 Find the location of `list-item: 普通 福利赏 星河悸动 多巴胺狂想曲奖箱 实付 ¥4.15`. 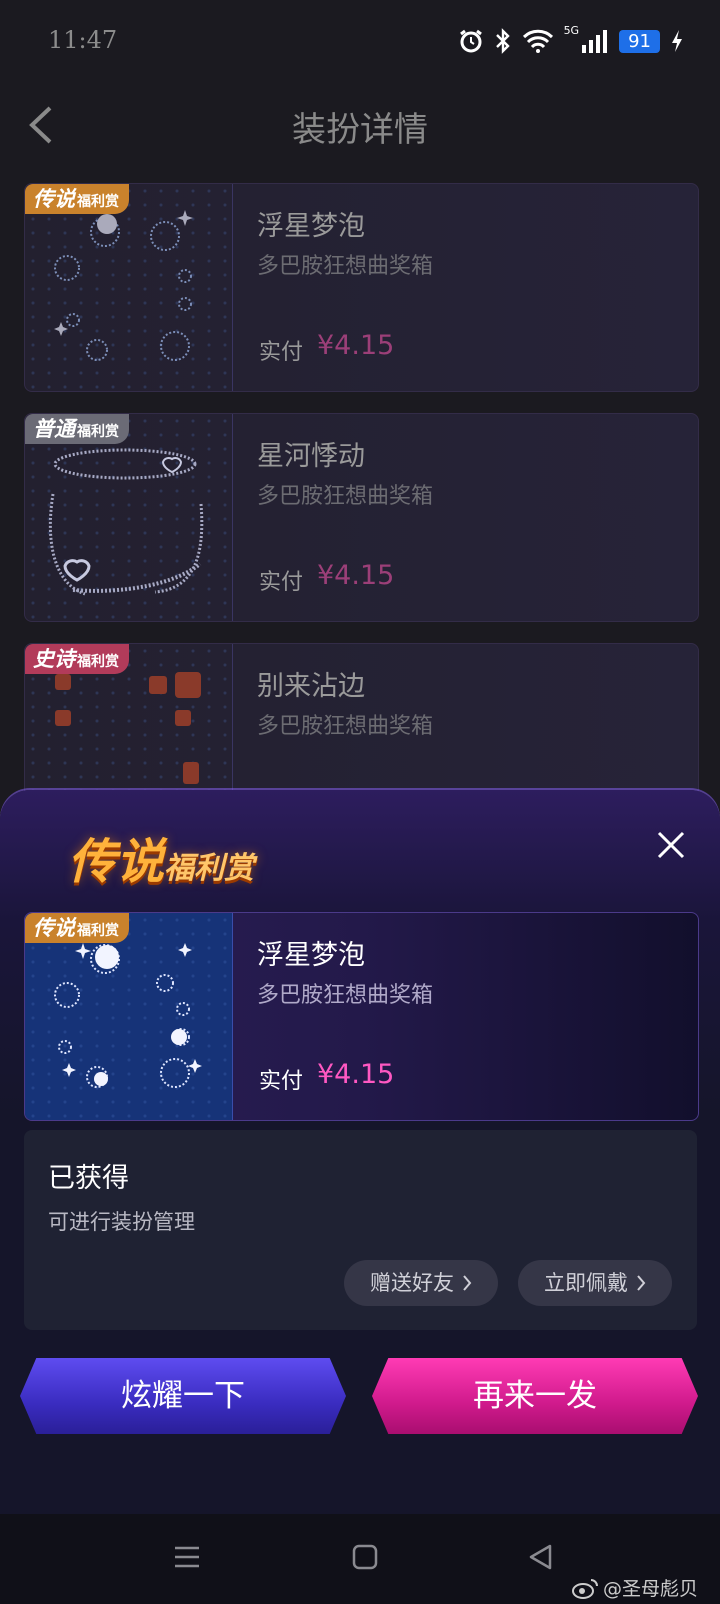

list-item: 普通 福利赏 星河悸动 多巴胺狂想曲奖箱 实付 ¥4.15 is located at coordinates (361, 517).